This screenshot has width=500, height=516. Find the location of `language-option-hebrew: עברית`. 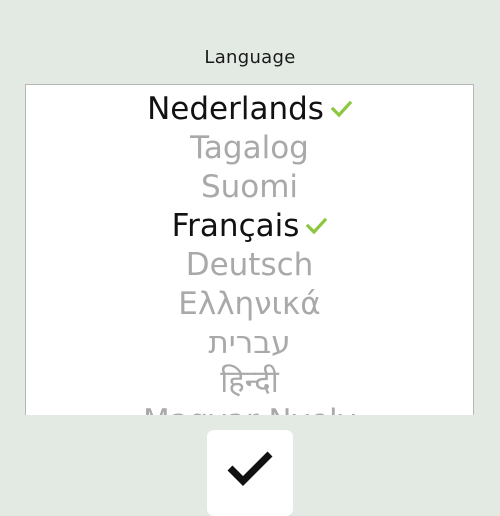

language-option-hebrew: עברית is located at coordinates (249, 341).